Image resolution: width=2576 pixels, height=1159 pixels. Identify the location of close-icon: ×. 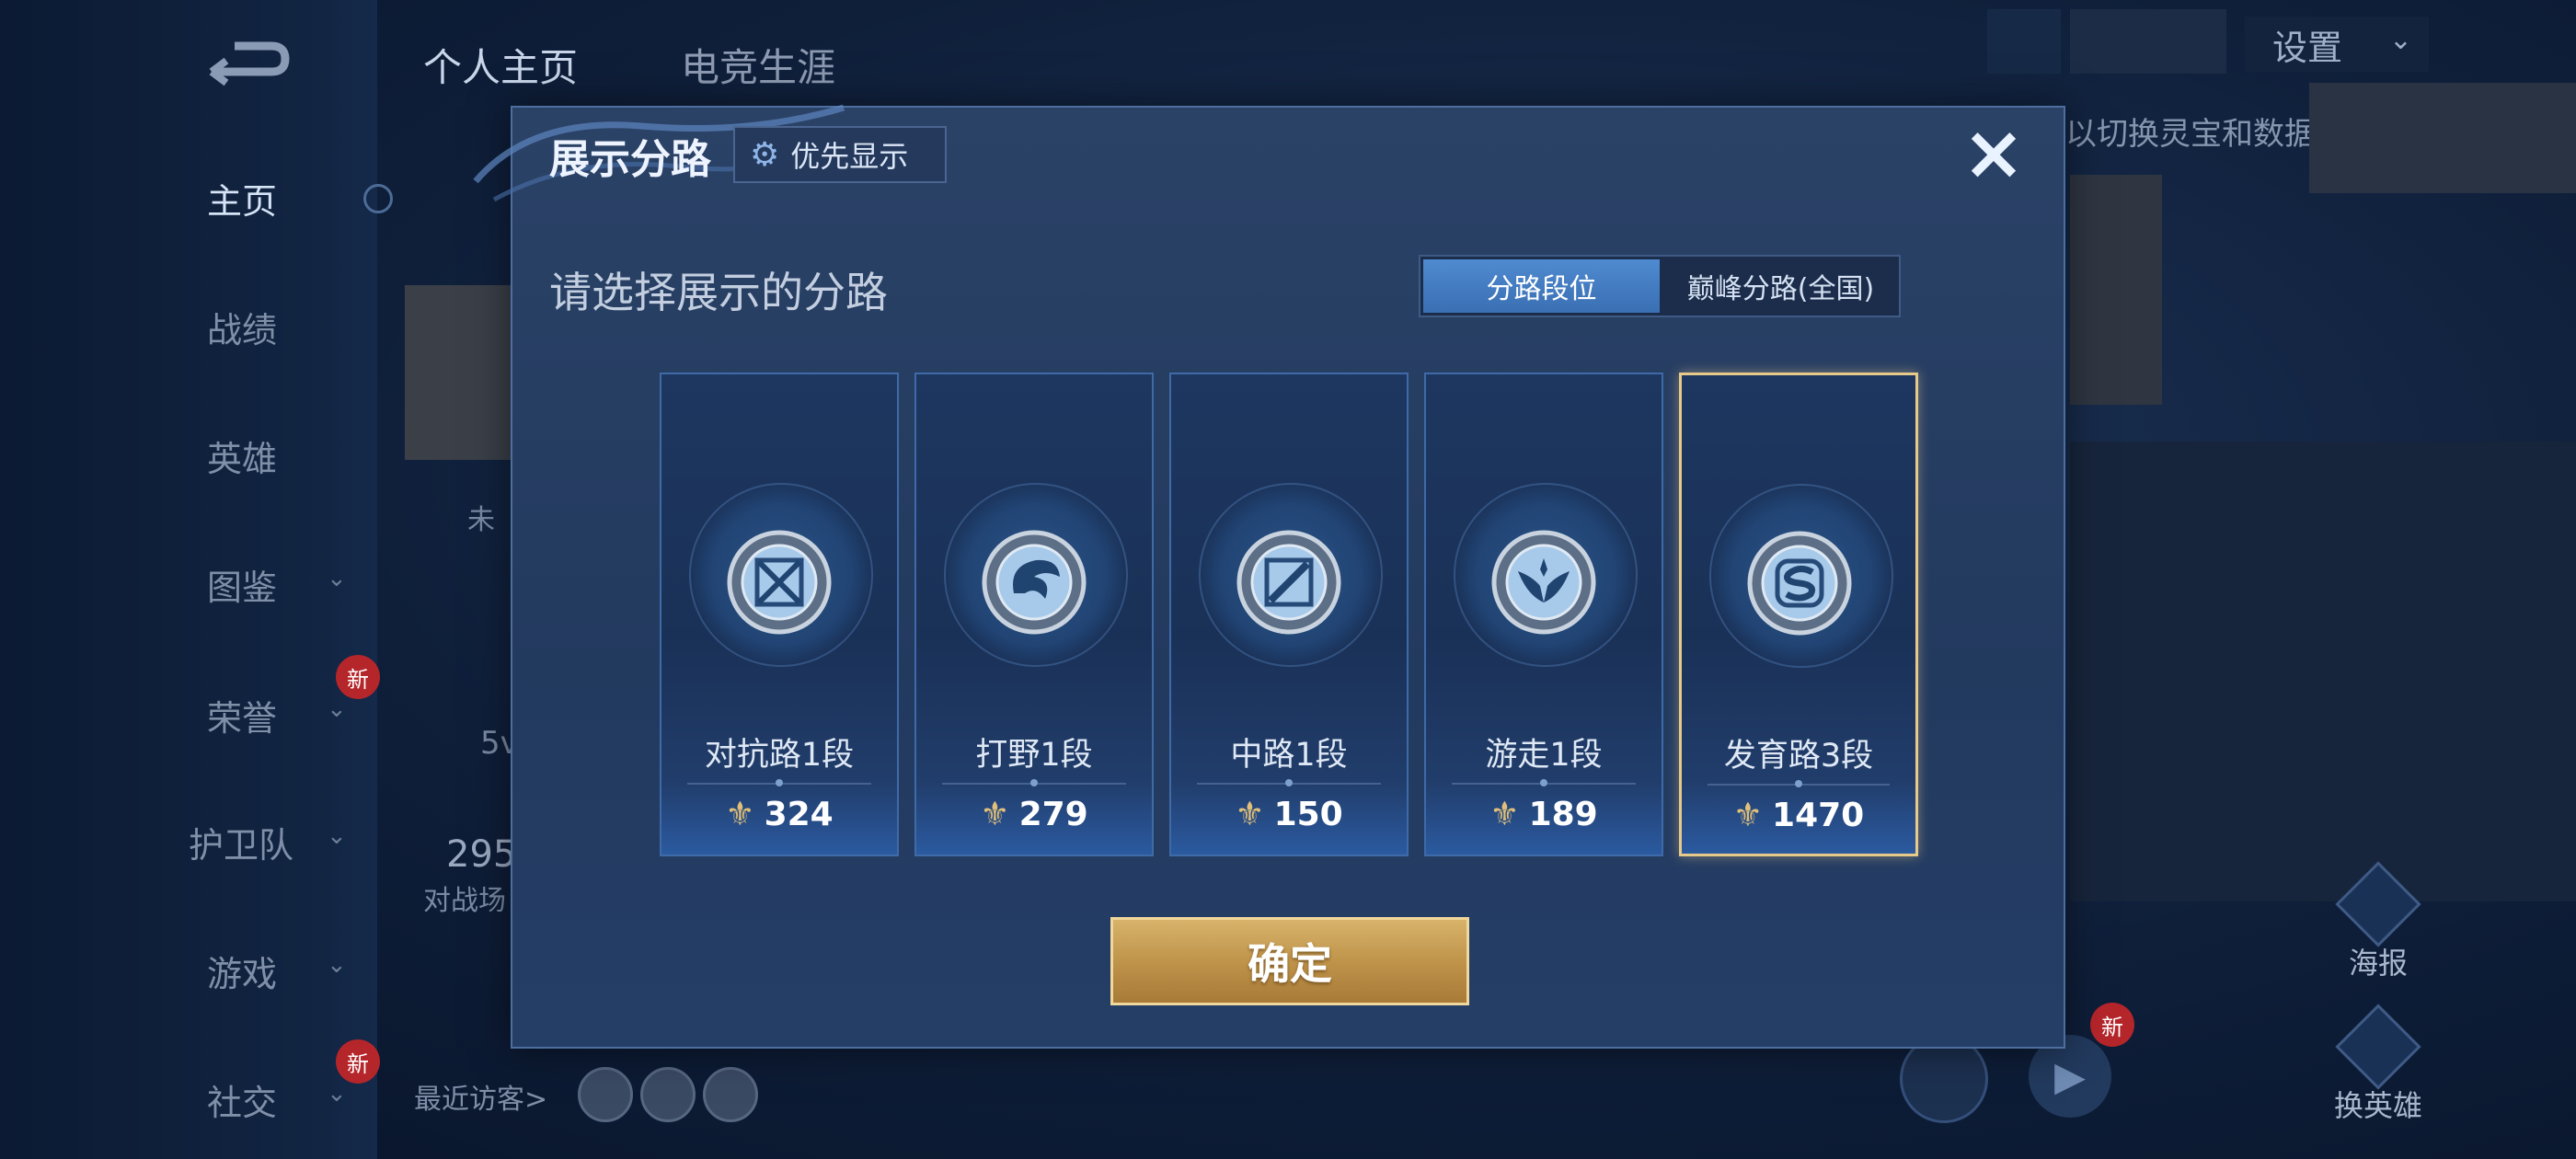
(1993, 153).